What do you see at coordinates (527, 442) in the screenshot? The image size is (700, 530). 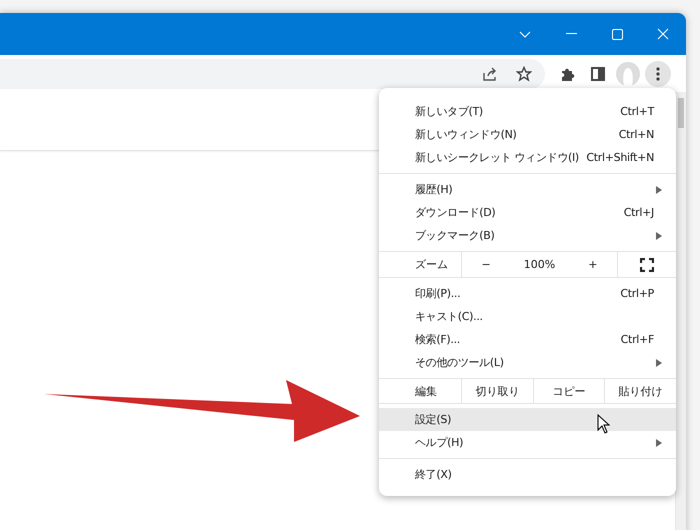 I see `menu-item: ヘルプ(H)` at bounding box center [527, 442].